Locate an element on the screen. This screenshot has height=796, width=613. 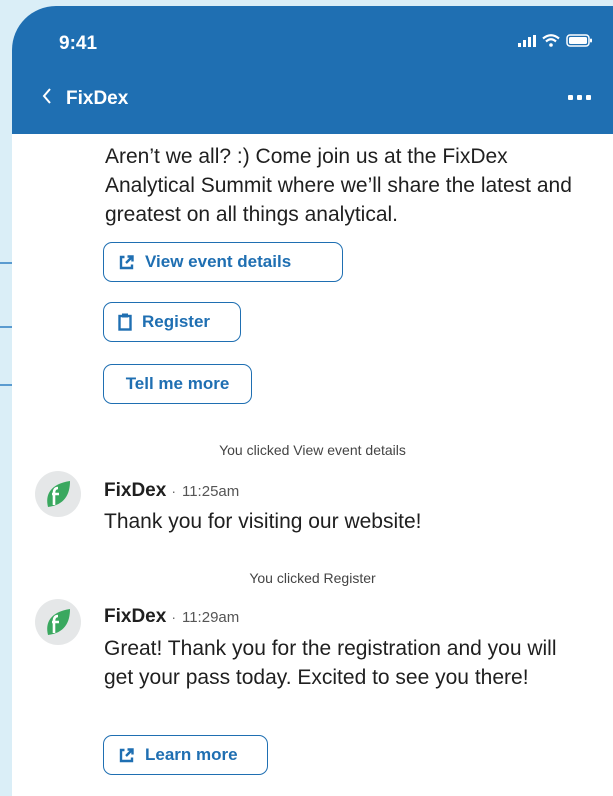
system-event-1: You clicked View event details is located at coordinates (312, 450).